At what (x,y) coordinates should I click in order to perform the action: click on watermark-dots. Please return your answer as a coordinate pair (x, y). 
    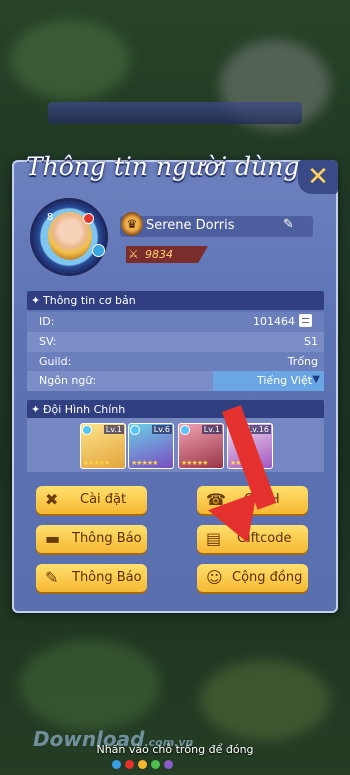
    Looking at the image, I should click on (144, 763).